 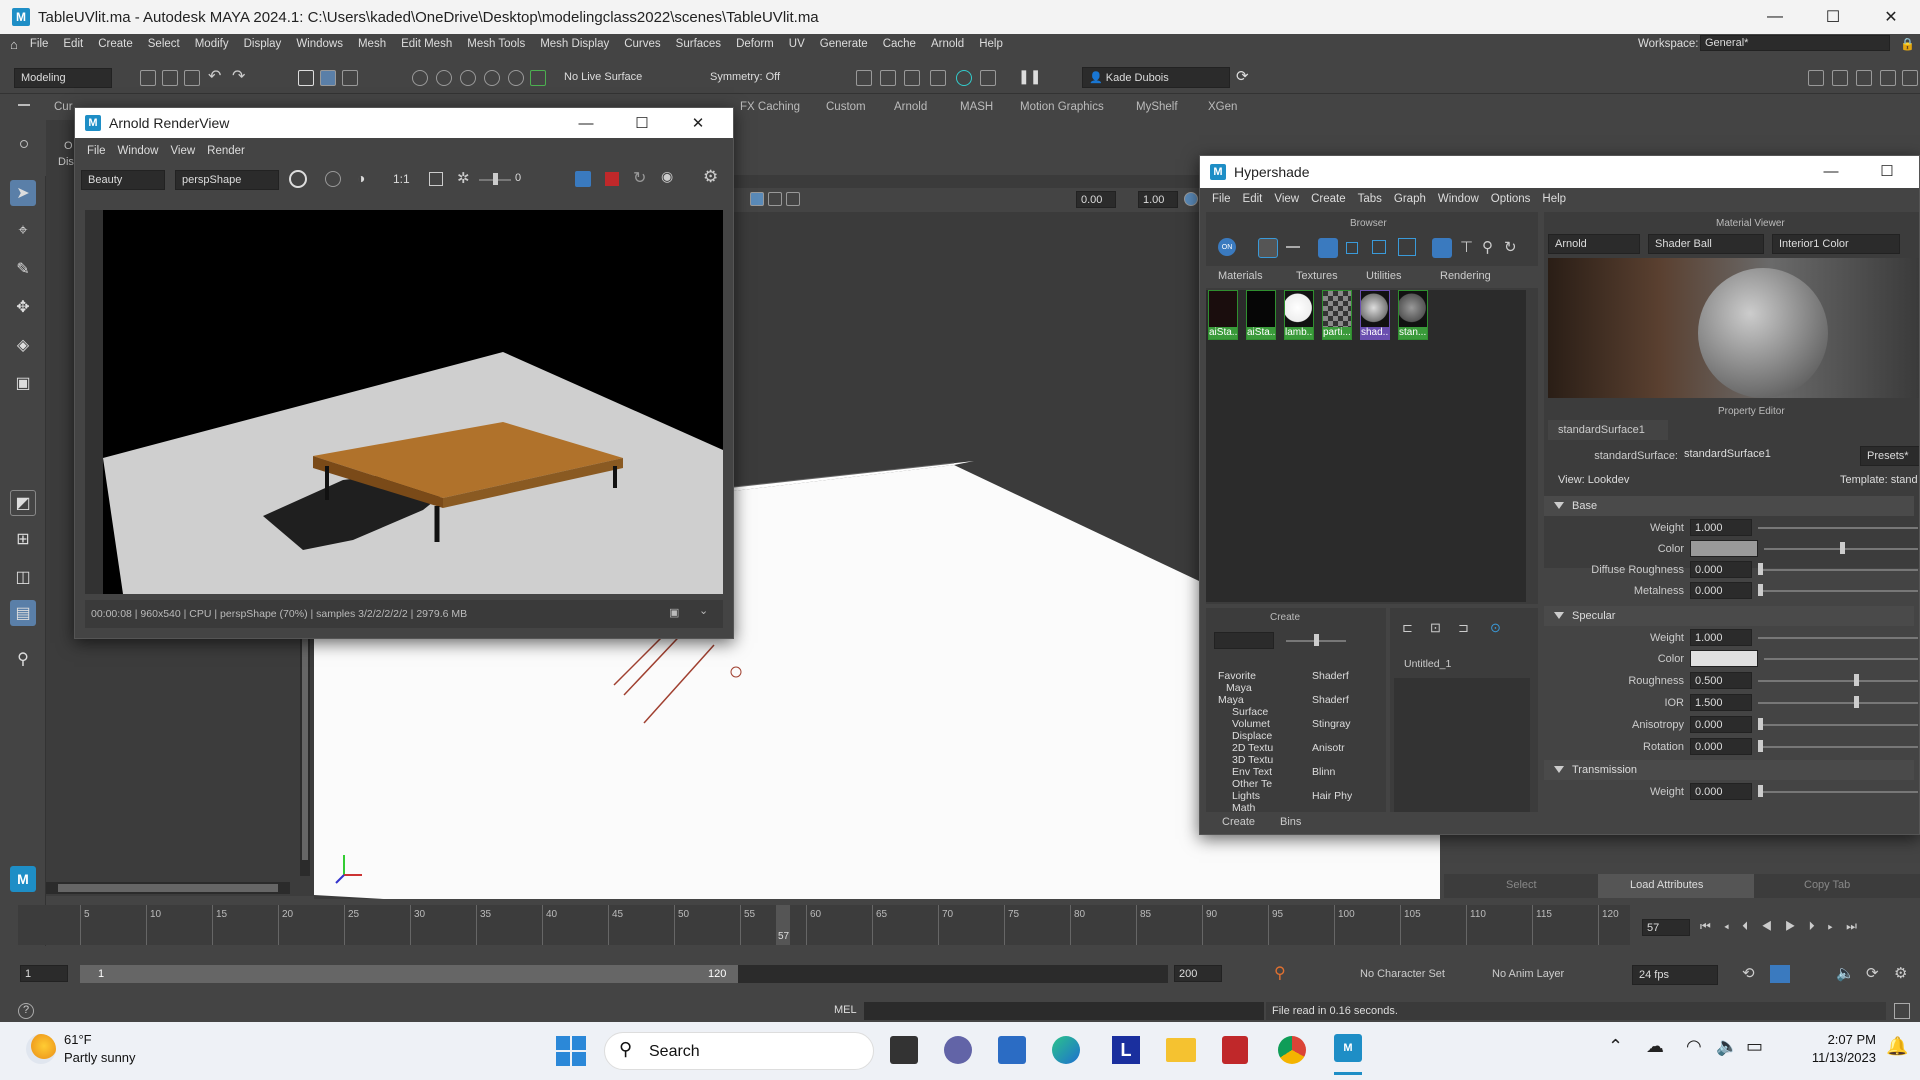 I want to click on tree-item: Env Text, so click(x=1252, y=772).